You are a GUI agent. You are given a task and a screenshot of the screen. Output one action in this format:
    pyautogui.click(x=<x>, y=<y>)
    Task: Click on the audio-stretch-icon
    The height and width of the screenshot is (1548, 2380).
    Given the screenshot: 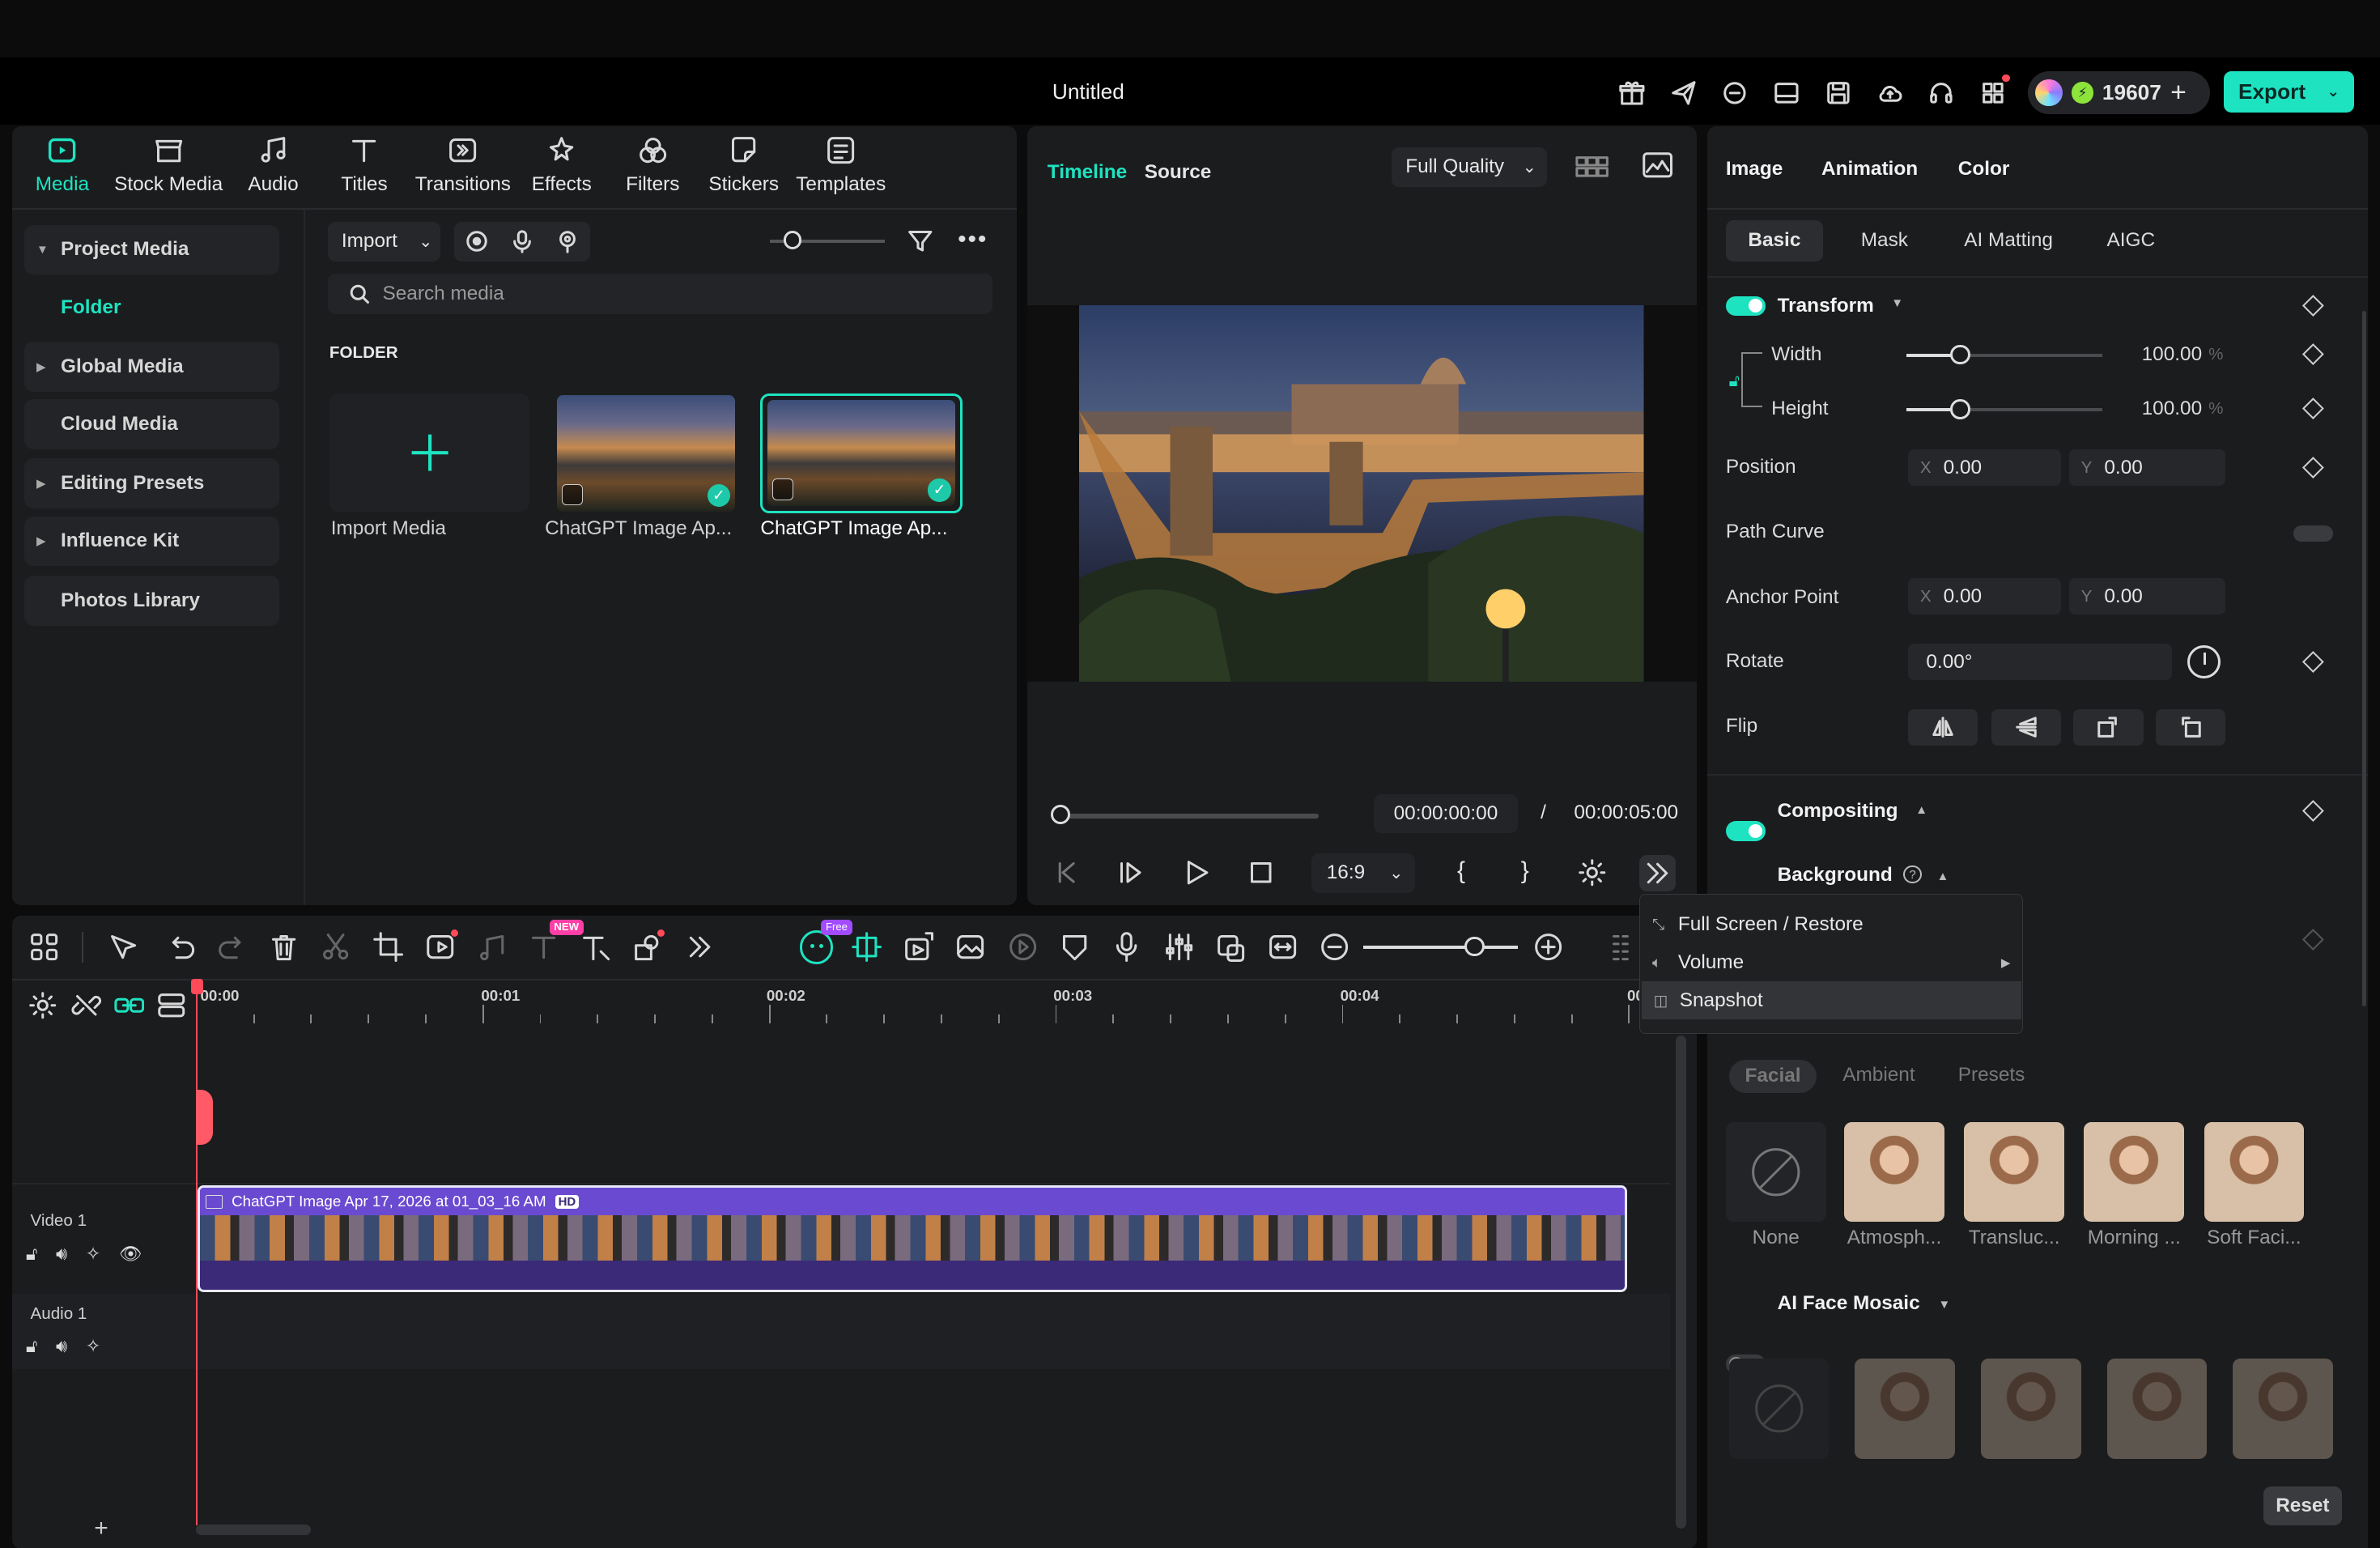 What is the action you would take?
    pyautogui.click(x=491, y=946)
    